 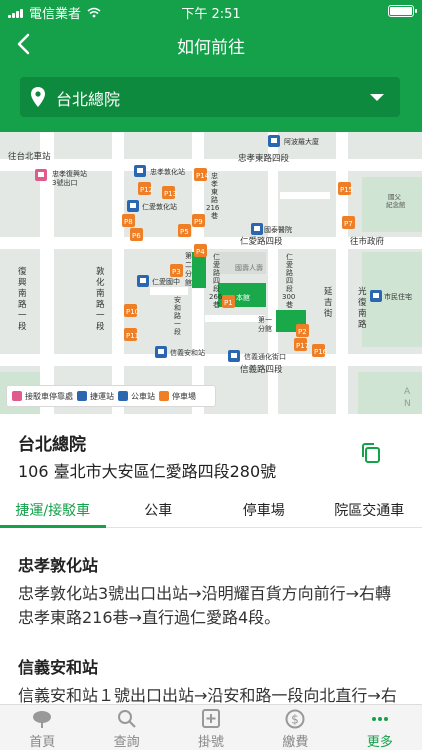 I want to click on bus-icon-renai-junior, so click(x=143, y=281).